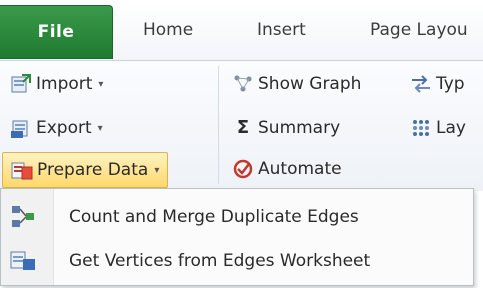  What do you see at coordinates (168, 30) in the screenshot?
I see `tab-home: Home` at bounding box center [168, 30].